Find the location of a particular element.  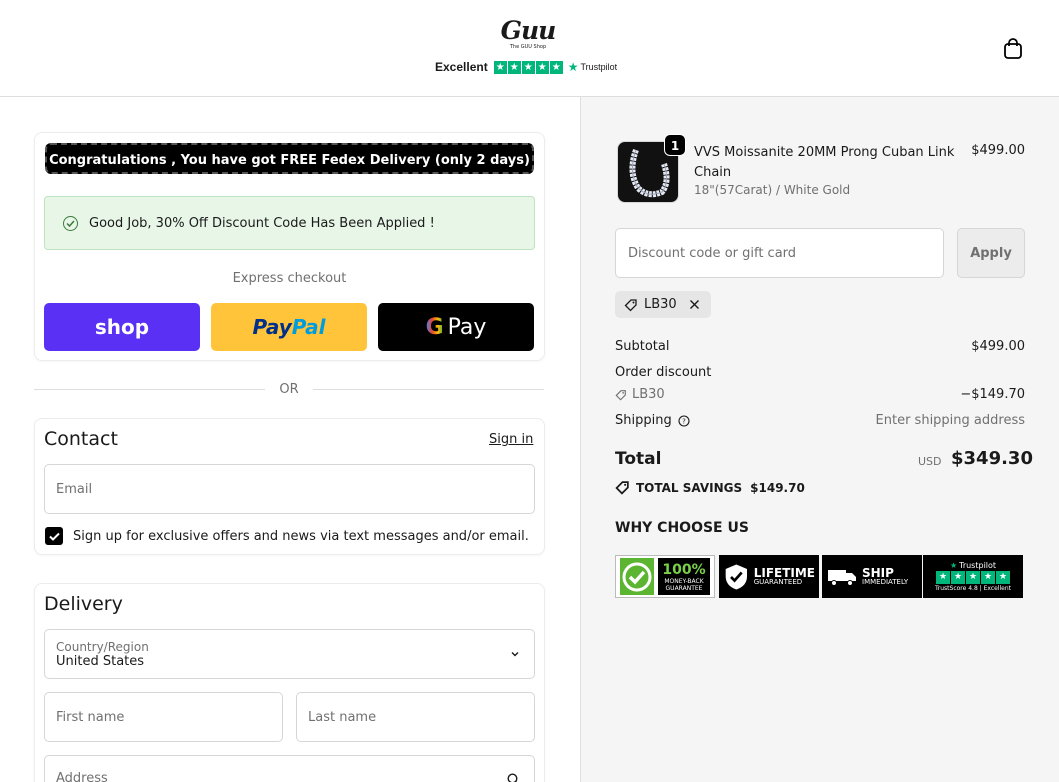

discount-code-text: LB30 is located at coordinates (648, 394).